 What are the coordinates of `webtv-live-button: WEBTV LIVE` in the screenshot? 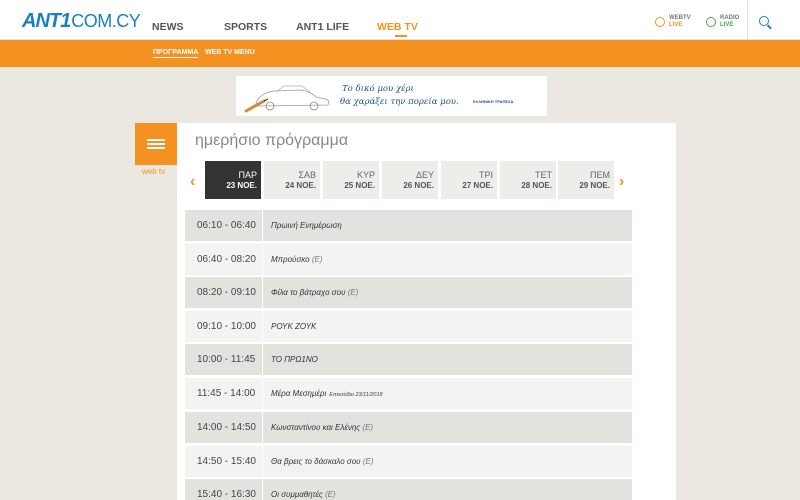 It's located at (673, 22).